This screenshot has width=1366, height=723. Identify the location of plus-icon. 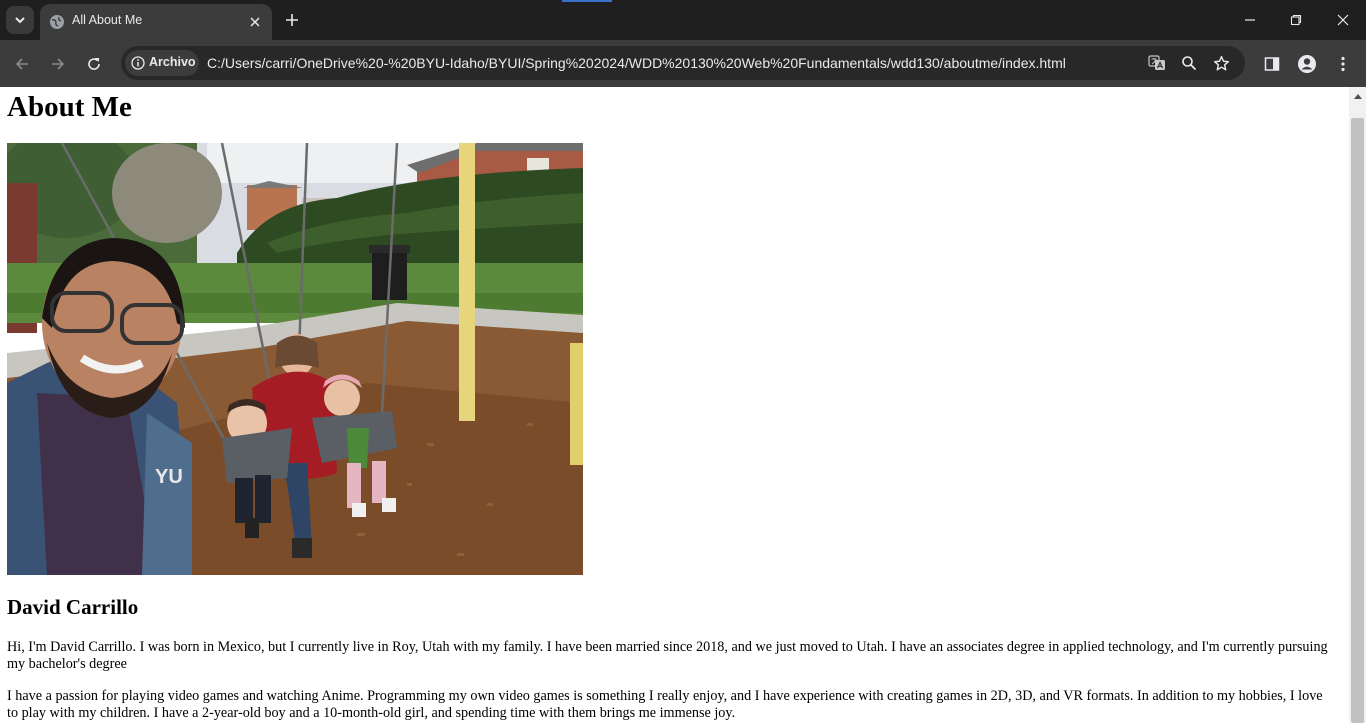
(292, 20).